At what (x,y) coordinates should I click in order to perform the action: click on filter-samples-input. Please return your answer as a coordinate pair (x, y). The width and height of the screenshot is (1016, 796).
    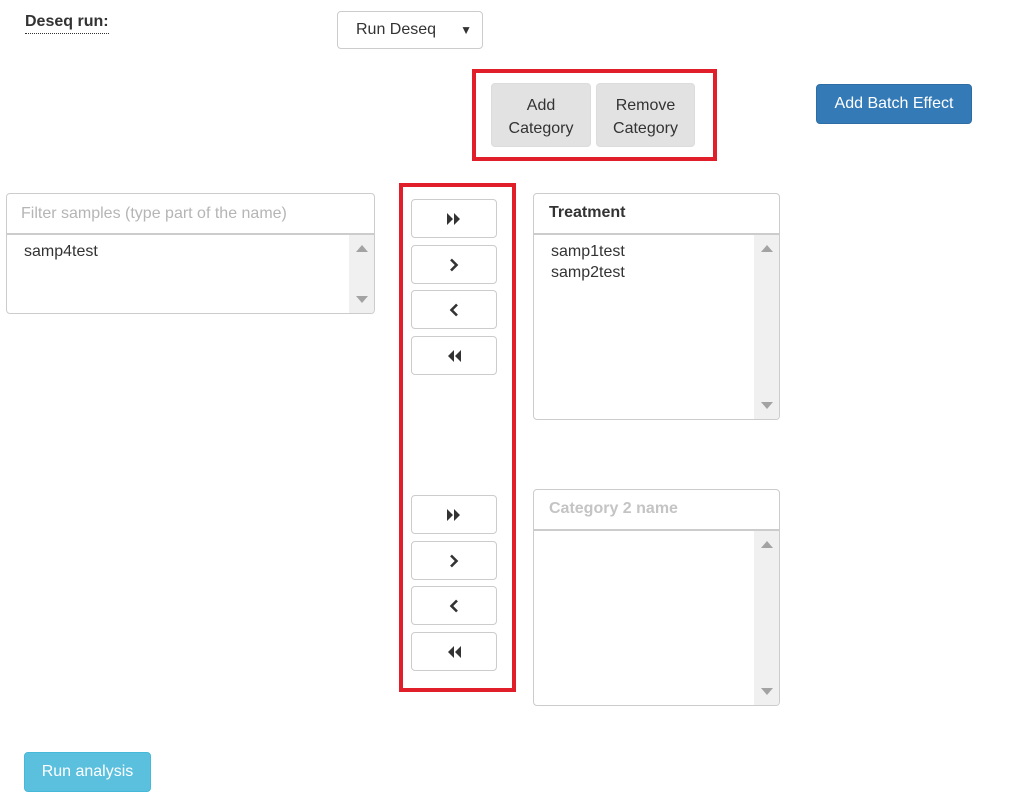
    Looking at the image, I should click on (190, 213).